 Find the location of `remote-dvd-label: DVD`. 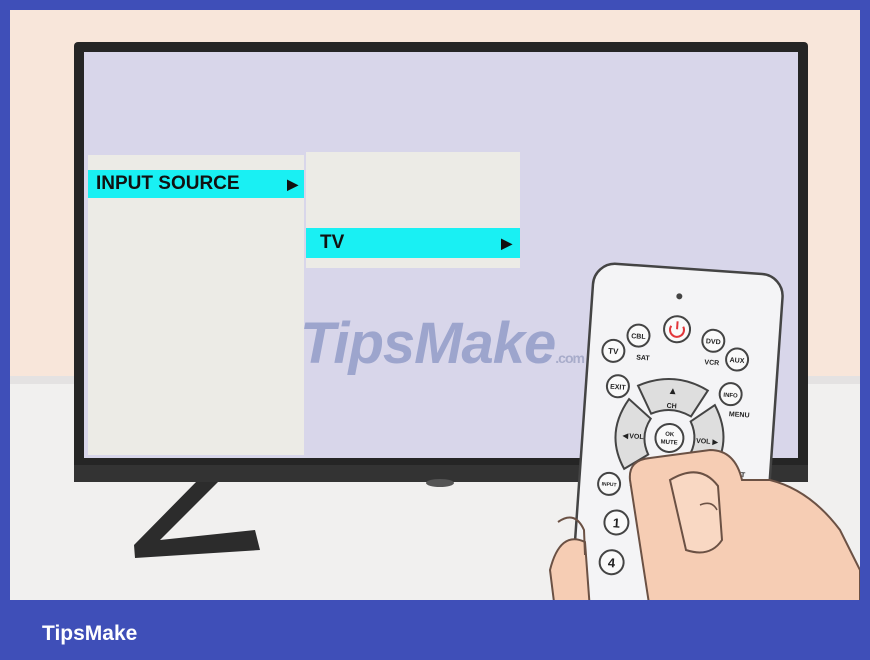

remote-dvd-label: DVD is located at coordinates (713, 342).